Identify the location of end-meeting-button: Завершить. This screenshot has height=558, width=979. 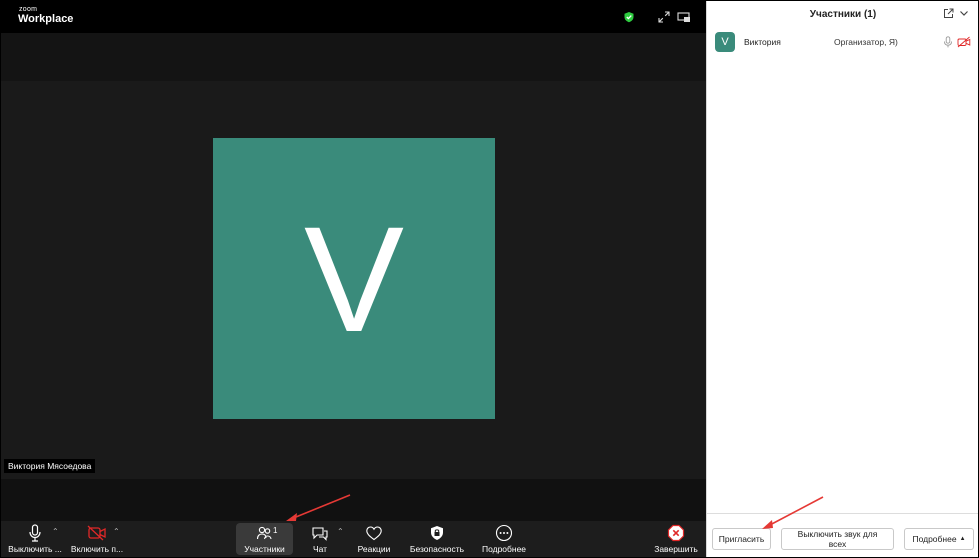
(676, 539).